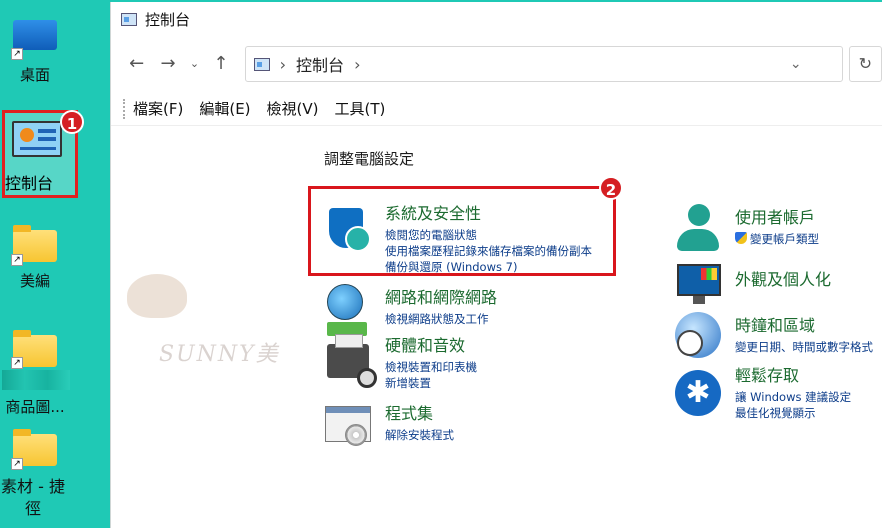 The width and height of the screenshot is (882, 528). Describe the element at coordinates (793, 397) in the screenshot. I see `category-link: 讓 Windows 建議設定` at that location.